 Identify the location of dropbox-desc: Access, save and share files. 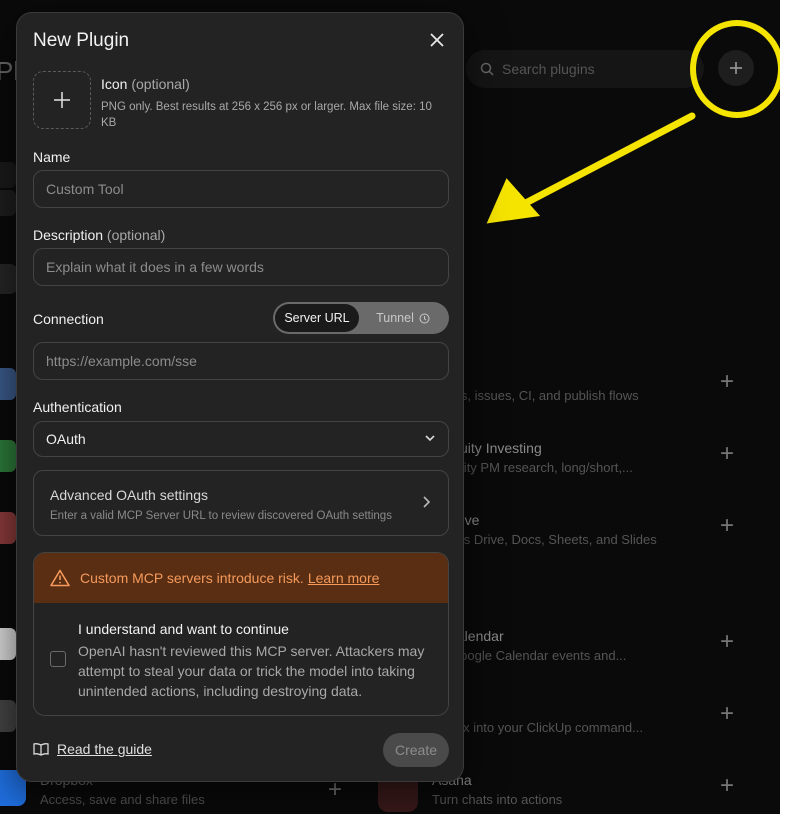
(122, 799).